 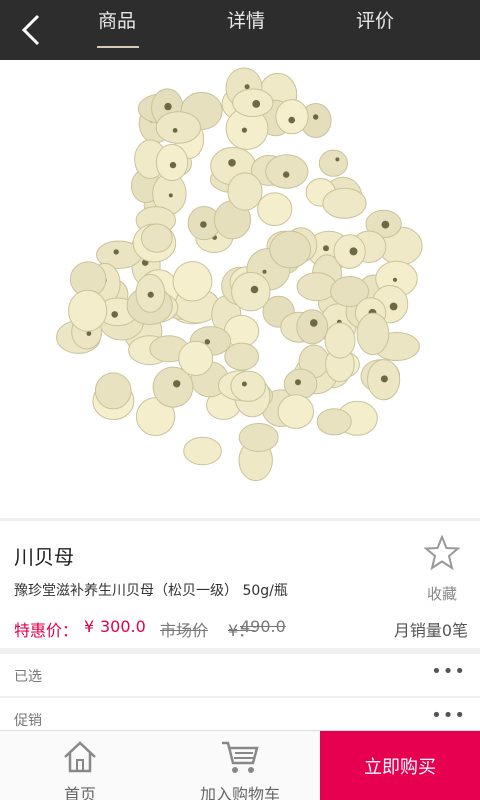 What do you see at coordinates (28, 677) in the screenshot?
I see `selected-label: 已选` at bounding box center [28, 677].